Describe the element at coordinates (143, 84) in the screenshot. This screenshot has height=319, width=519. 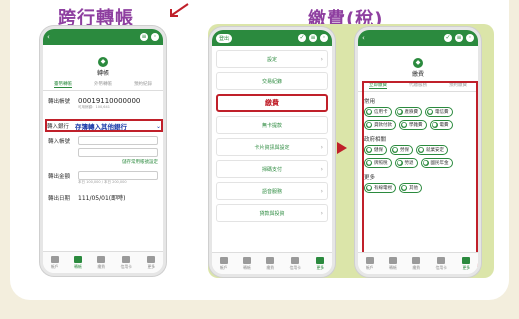
I see `tab-reservations: 預約紀錄` at that location.